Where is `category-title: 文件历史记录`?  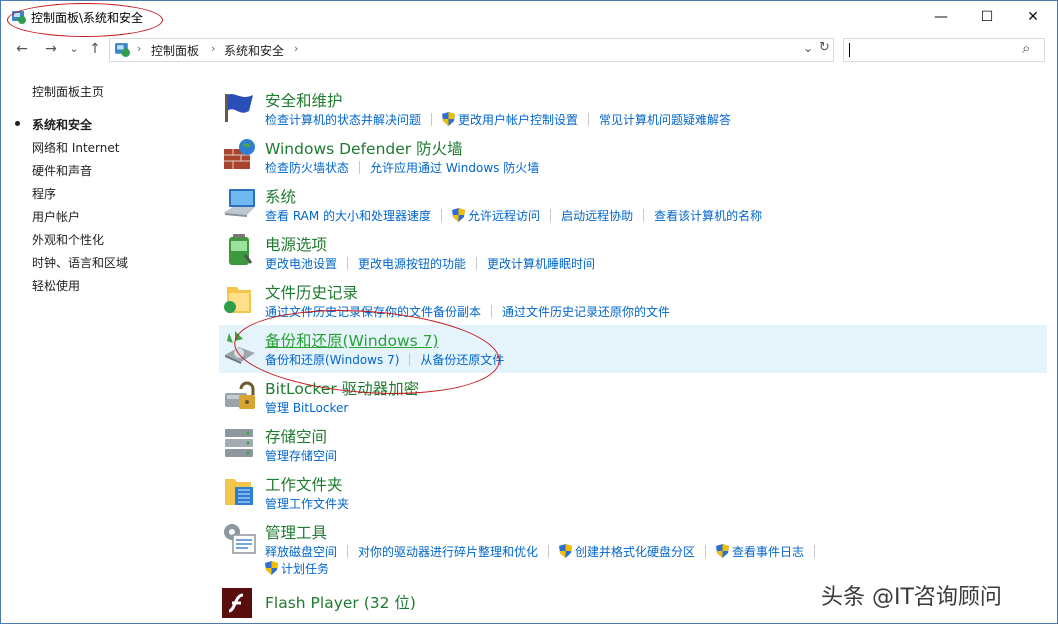
category-title: 文件历史记录 is located at coordinates (311, 292).